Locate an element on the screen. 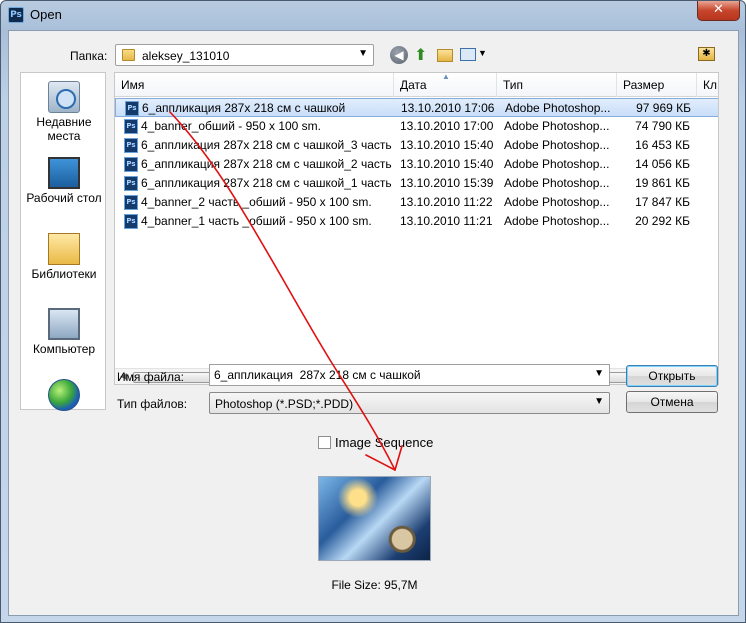 Image resolution: width=746 pixels, height=623 pixels. column-header-name: Имя is located at coordinates (254, 85).